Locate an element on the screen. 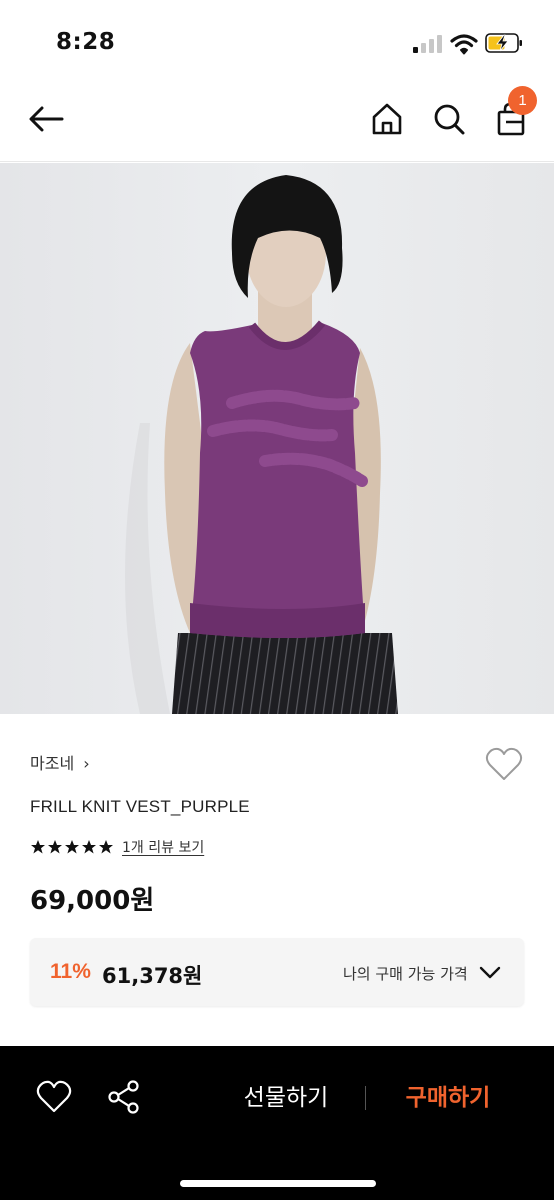 This screenshot has width=554, height=1200. buy-button: 구매하기 is located at coordinates (448, 1098).